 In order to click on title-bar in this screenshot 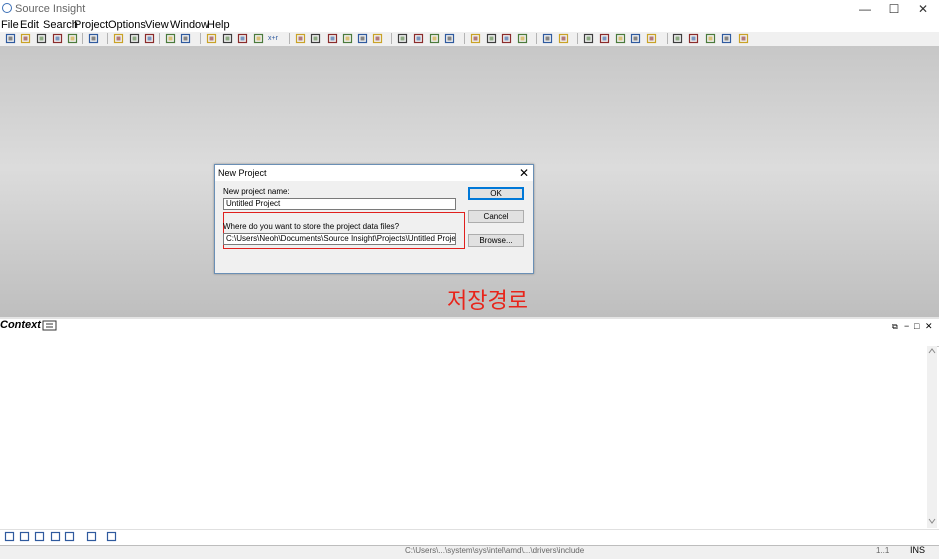, I will do `click(469, 9)`.